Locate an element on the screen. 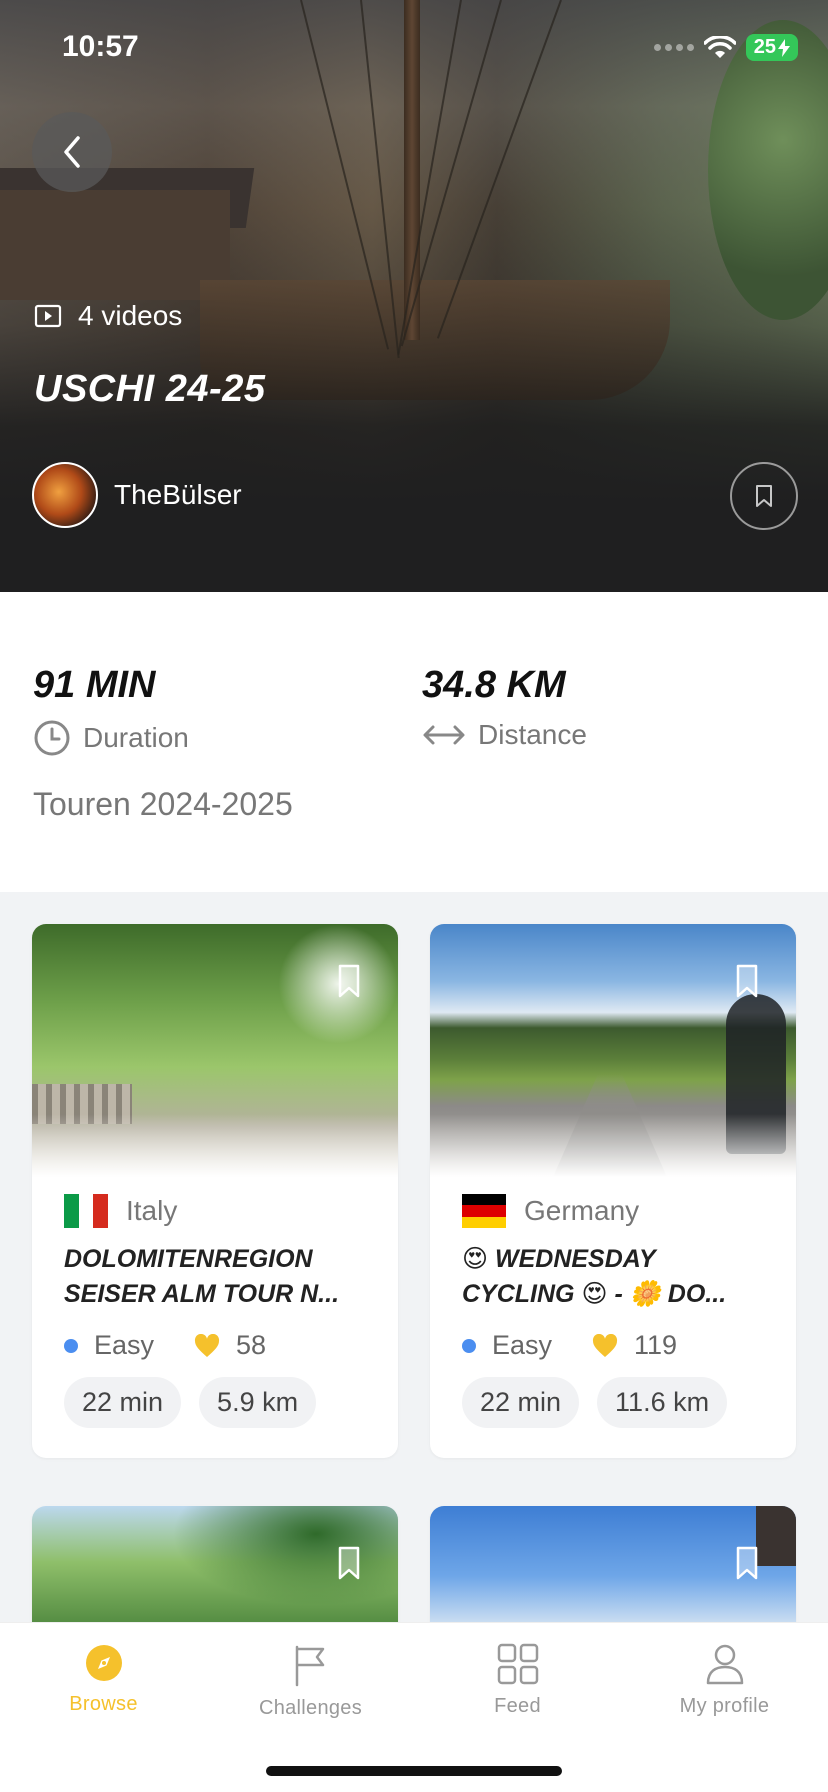  tab-label: Feed is located at coordinates (517, 1706).